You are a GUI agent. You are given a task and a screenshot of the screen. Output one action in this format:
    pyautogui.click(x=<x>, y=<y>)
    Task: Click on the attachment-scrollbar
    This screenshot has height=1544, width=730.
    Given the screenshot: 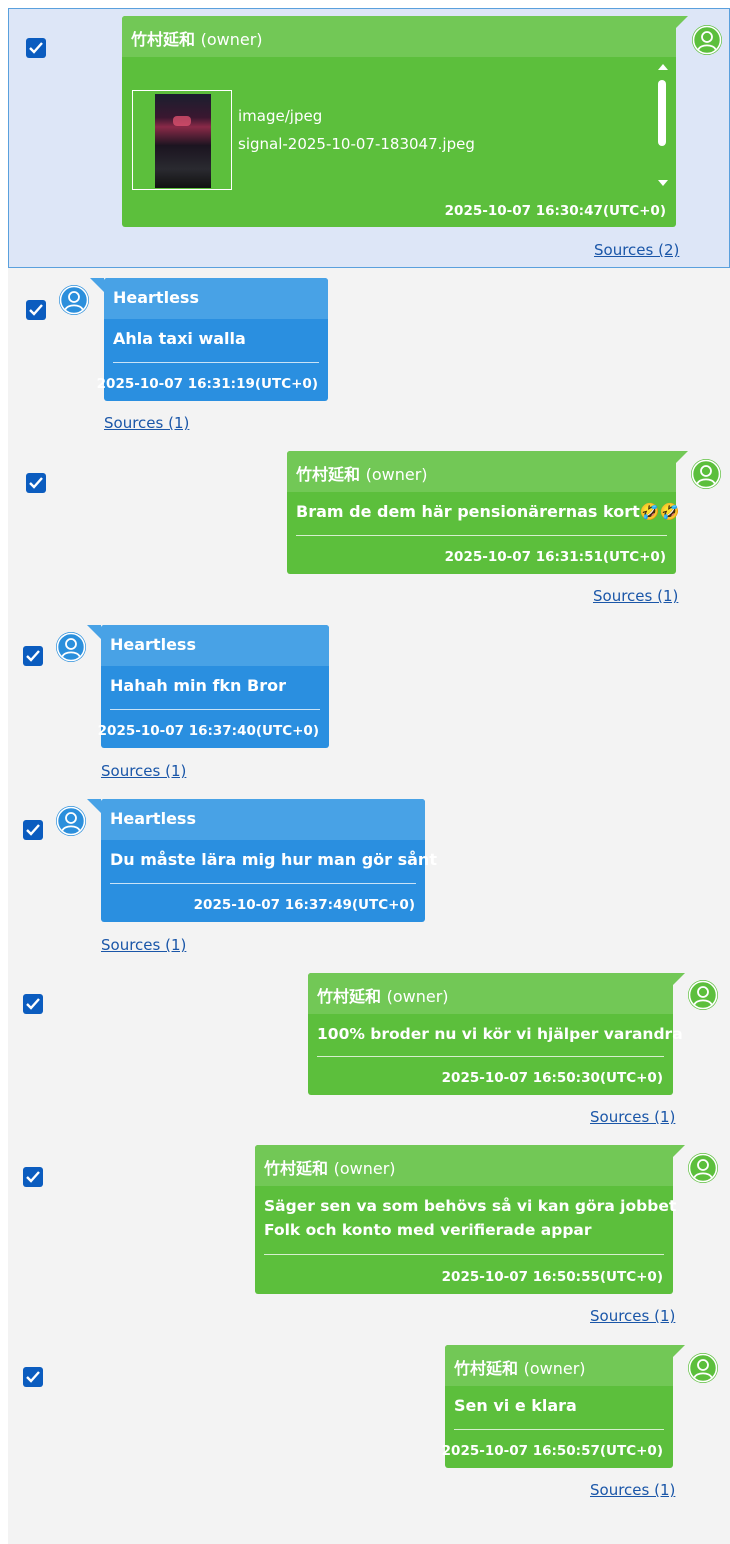 What is the action you would take?
    pyautogui.click(x=663, y=124)
    